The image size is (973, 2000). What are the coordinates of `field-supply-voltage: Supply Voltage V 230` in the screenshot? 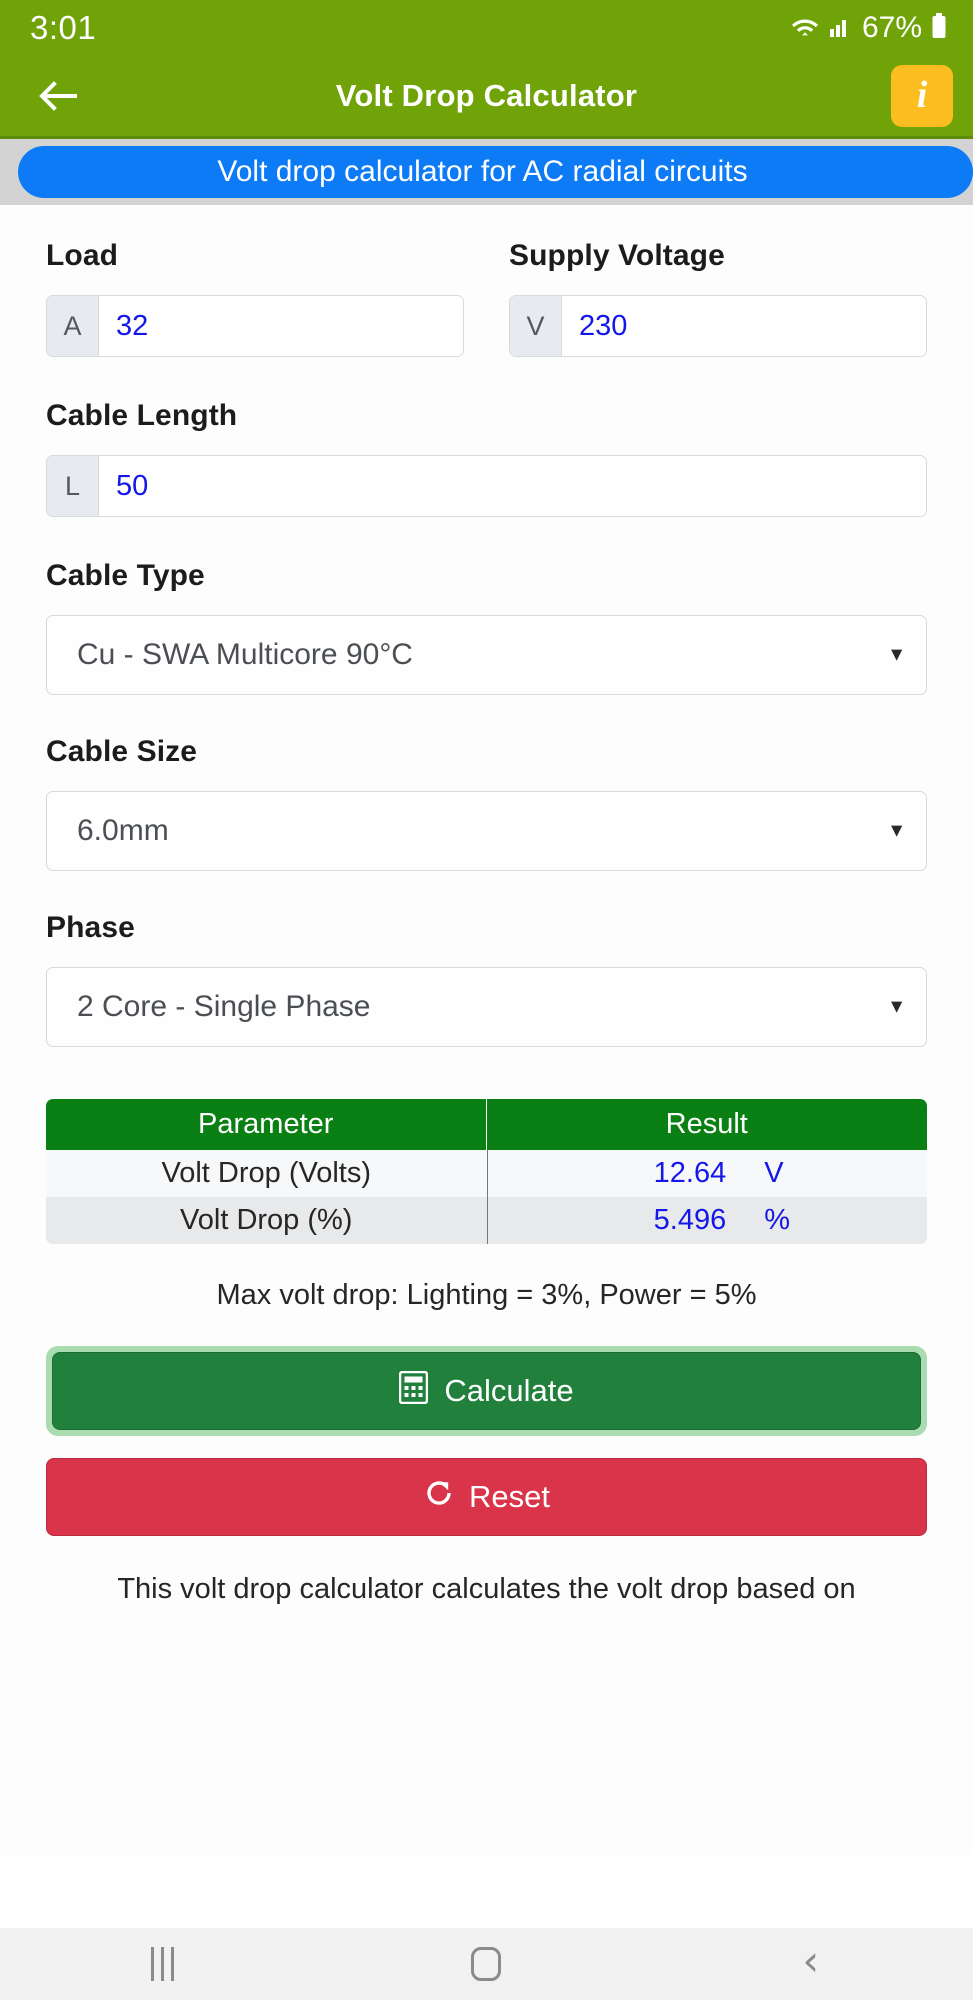 It's located at (718, 298).